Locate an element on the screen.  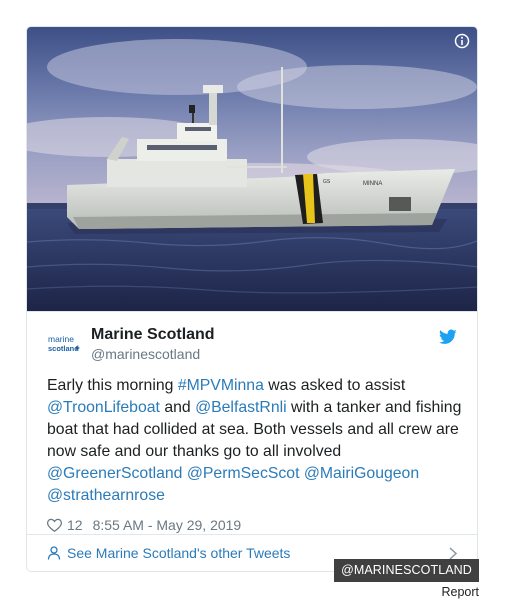
tweet-text-segment: Early this morning is located at coordinates (112, 385).